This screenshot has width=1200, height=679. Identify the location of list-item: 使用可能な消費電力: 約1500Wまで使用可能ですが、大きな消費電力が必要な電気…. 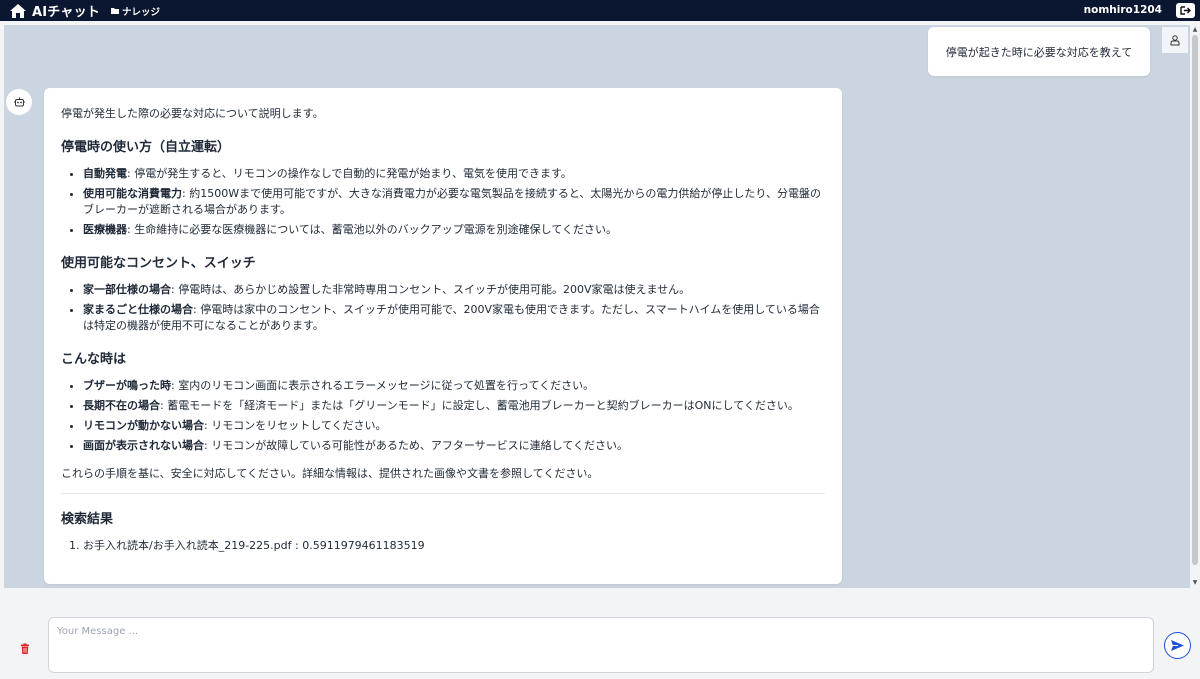
(454, 202).